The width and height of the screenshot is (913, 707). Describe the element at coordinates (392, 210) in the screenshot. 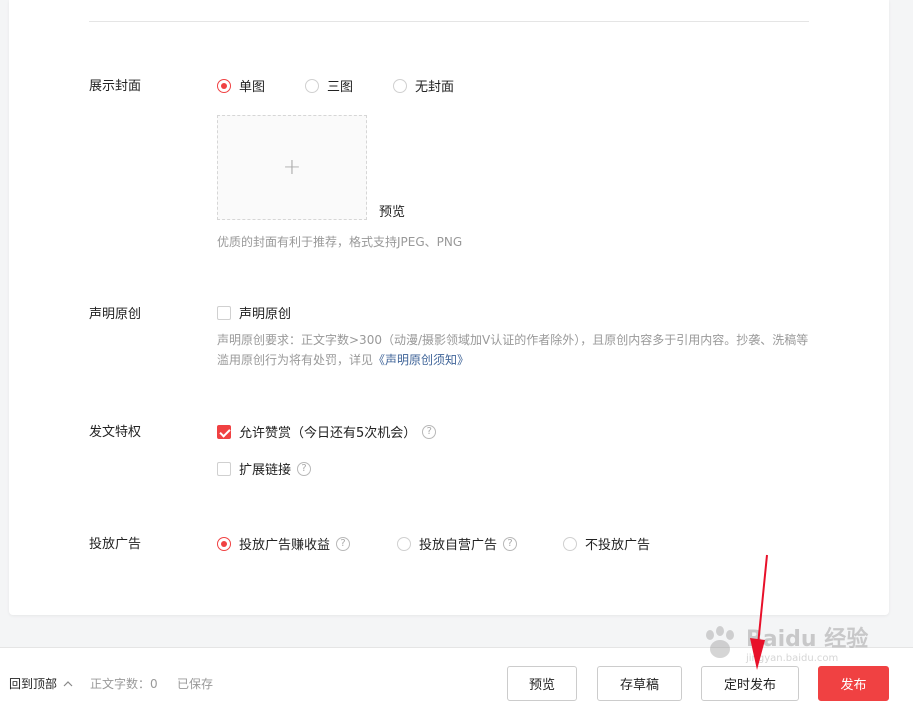

I see `cover-preview-link: 预览` at that location.